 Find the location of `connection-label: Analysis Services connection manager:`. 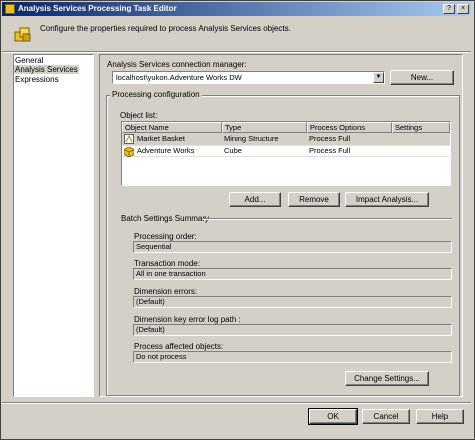

connection-label: Analysis Services connection manager: is located at coordinates (177, 64).